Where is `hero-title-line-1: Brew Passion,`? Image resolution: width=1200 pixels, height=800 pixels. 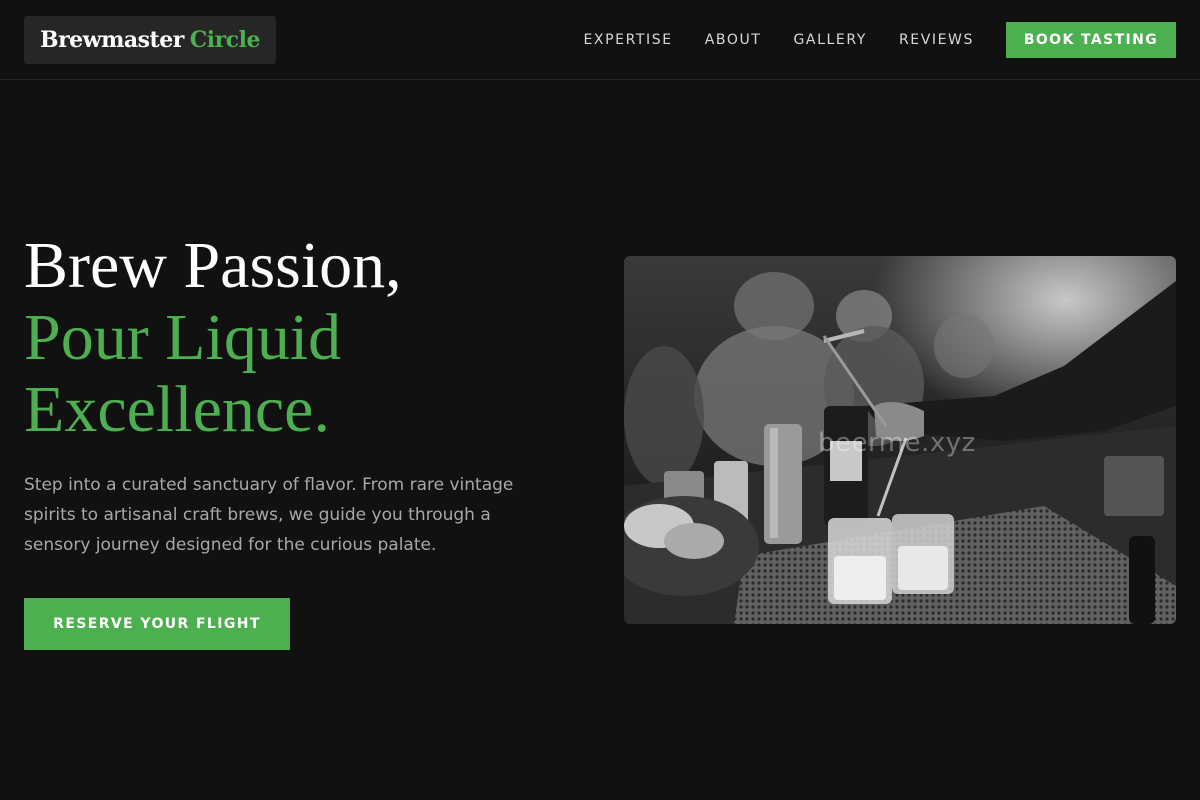
hero-title-line-1: Brew Passion, is located at coordinates (213, 265).